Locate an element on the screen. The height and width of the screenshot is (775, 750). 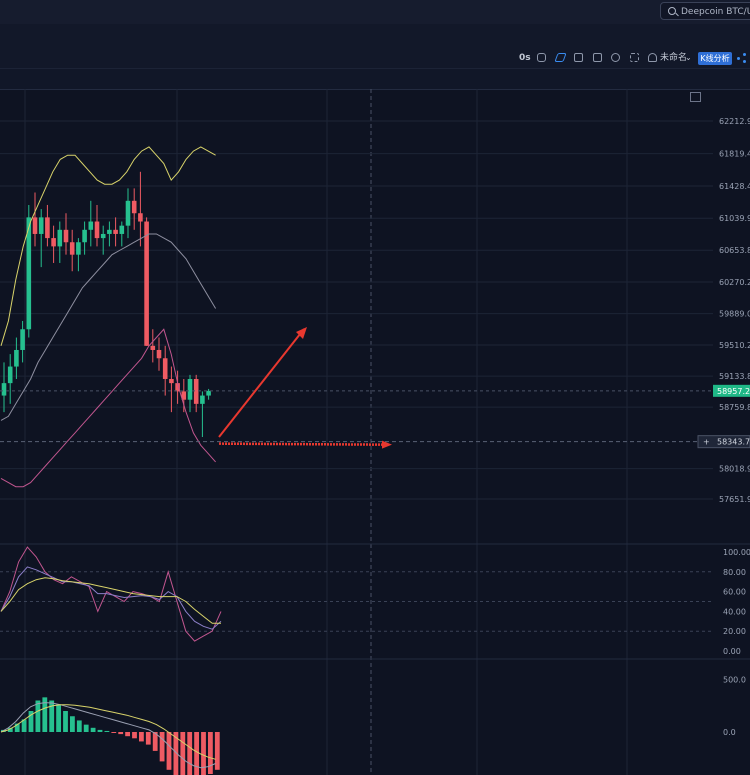
template-name: 未命名 is located at coordinates (673, 58).